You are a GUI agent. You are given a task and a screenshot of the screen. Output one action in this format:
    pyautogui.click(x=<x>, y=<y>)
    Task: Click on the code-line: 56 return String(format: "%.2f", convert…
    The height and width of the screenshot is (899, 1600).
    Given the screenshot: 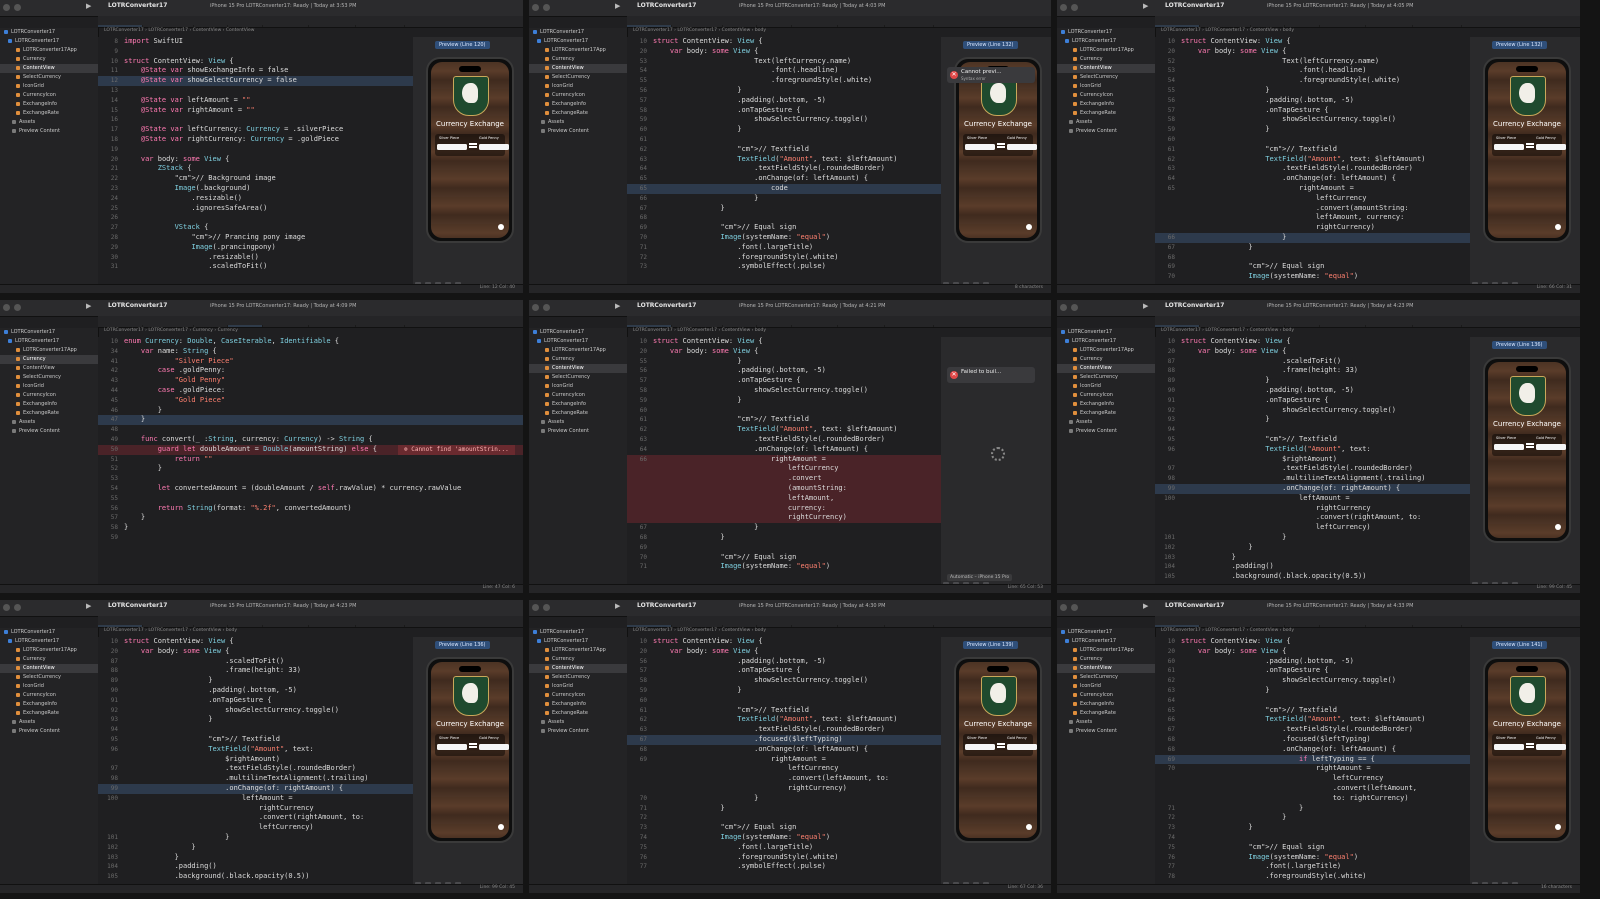 What is the action you would take?
    pyautogui.click(x=310, y=509)
    